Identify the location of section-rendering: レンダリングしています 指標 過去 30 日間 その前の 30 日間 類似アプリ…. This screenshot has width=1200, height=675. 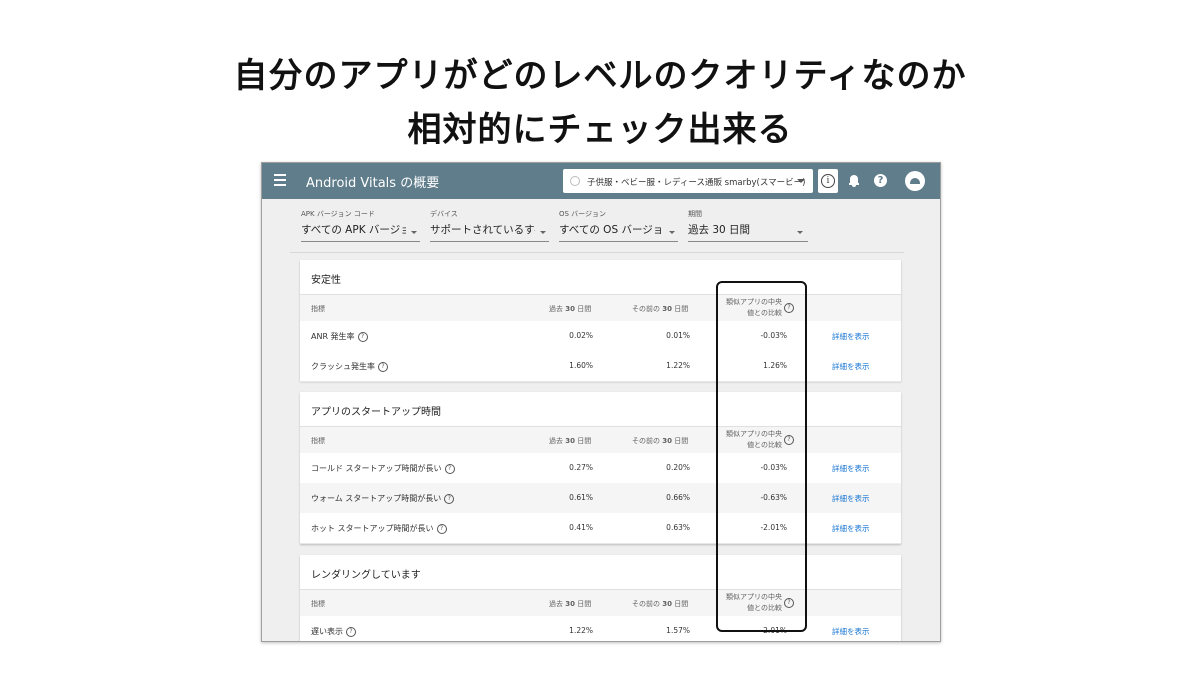
(600, 598).